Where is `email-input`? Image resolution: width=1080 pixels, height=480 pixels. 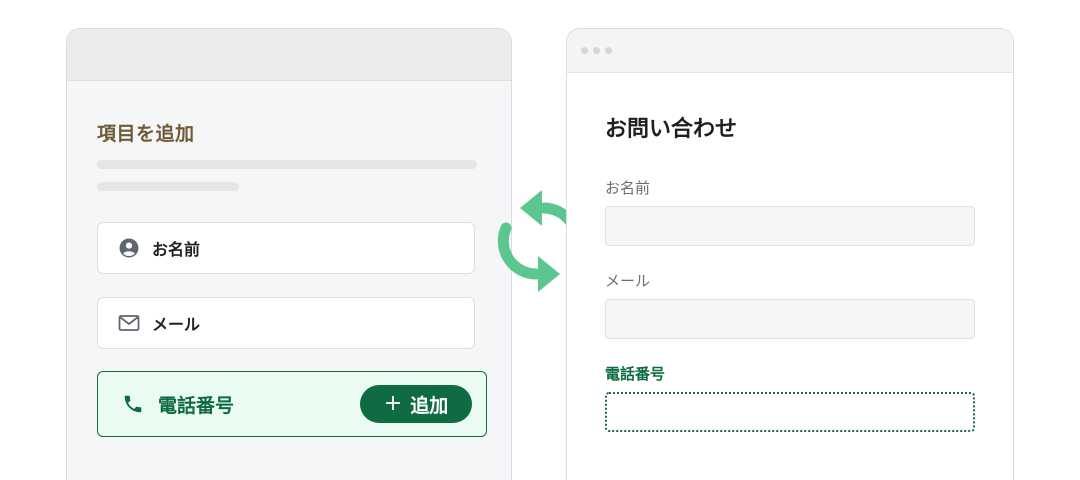 email-input is located at coordinates (790, 319).